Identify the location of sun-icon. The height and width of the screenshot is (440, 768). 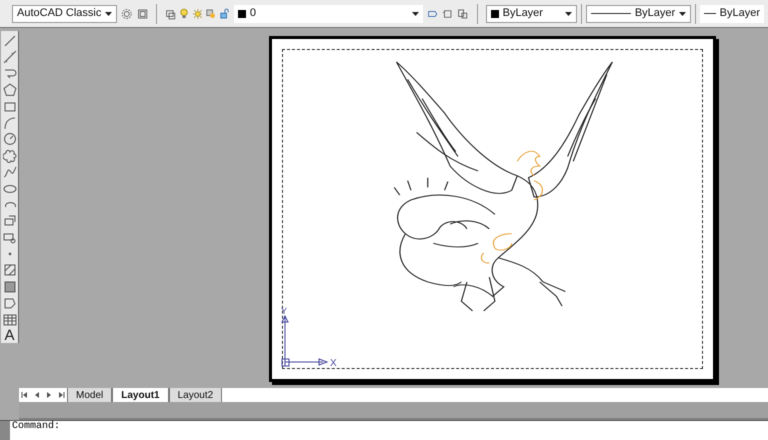
(197, 14).